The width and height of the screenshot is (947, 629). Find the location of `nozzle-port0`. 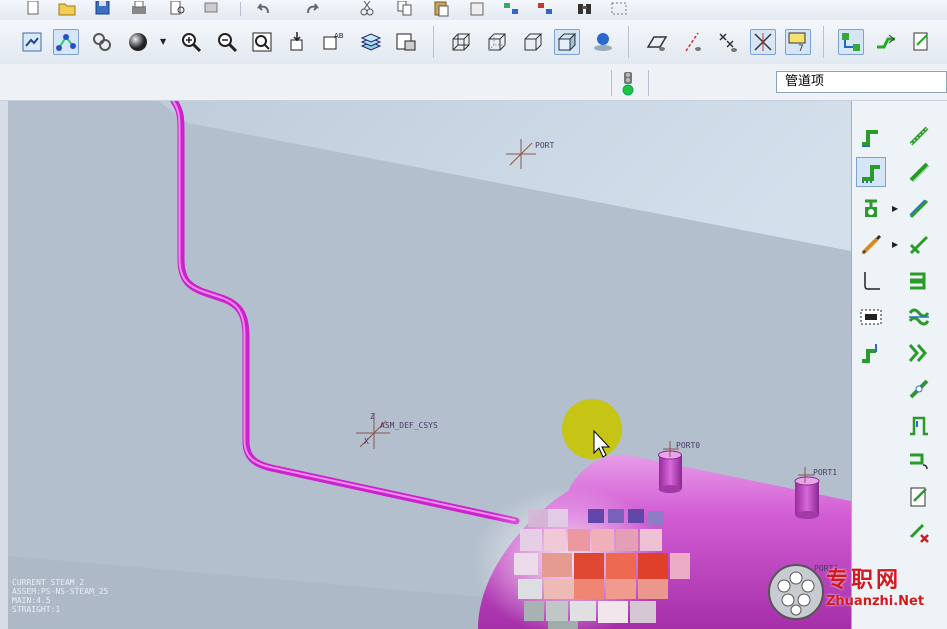

nozzle-port0 is located at coordinates (670, 471).